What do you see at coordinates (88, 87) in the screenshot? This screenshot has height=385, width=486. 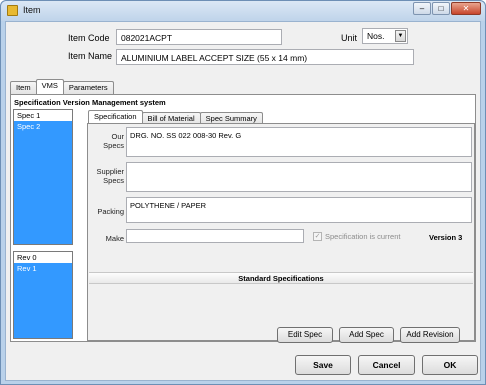 I see `tab-parameters: Parameters` at bounding box center [88, 87].